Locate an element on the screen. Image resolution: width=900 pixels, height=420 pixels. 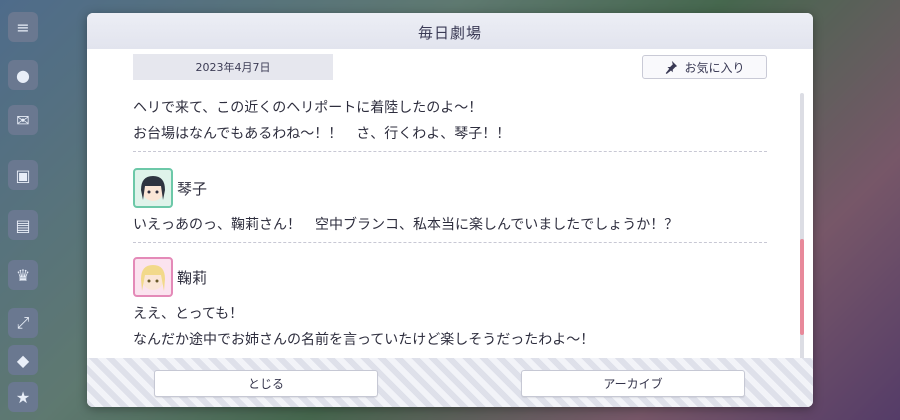
date-label: 2023年4月7日 is located at coordinates (233, 67).